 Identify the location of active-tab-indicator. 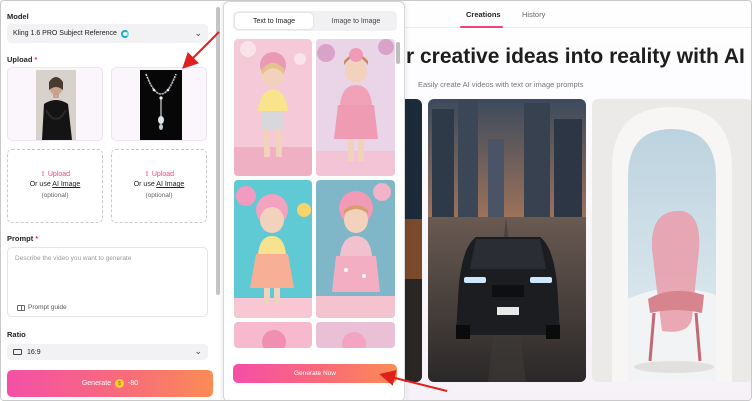
(481, 27).